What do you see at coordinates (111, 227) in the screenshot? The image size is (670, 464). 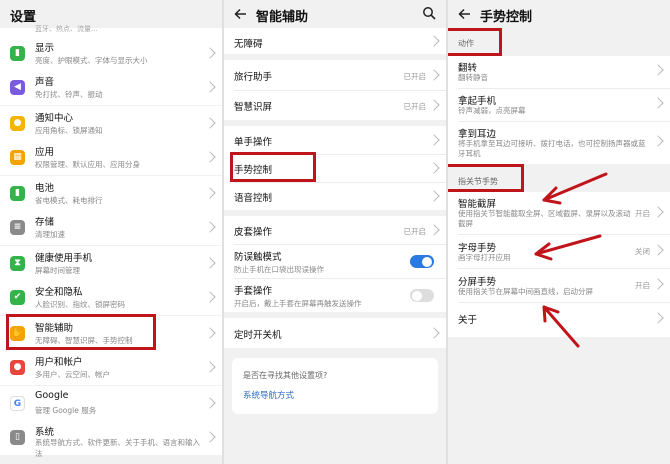 I see `sidebar-item-5: ≡ 存储 清理加速` at bounding box center [111, 227].